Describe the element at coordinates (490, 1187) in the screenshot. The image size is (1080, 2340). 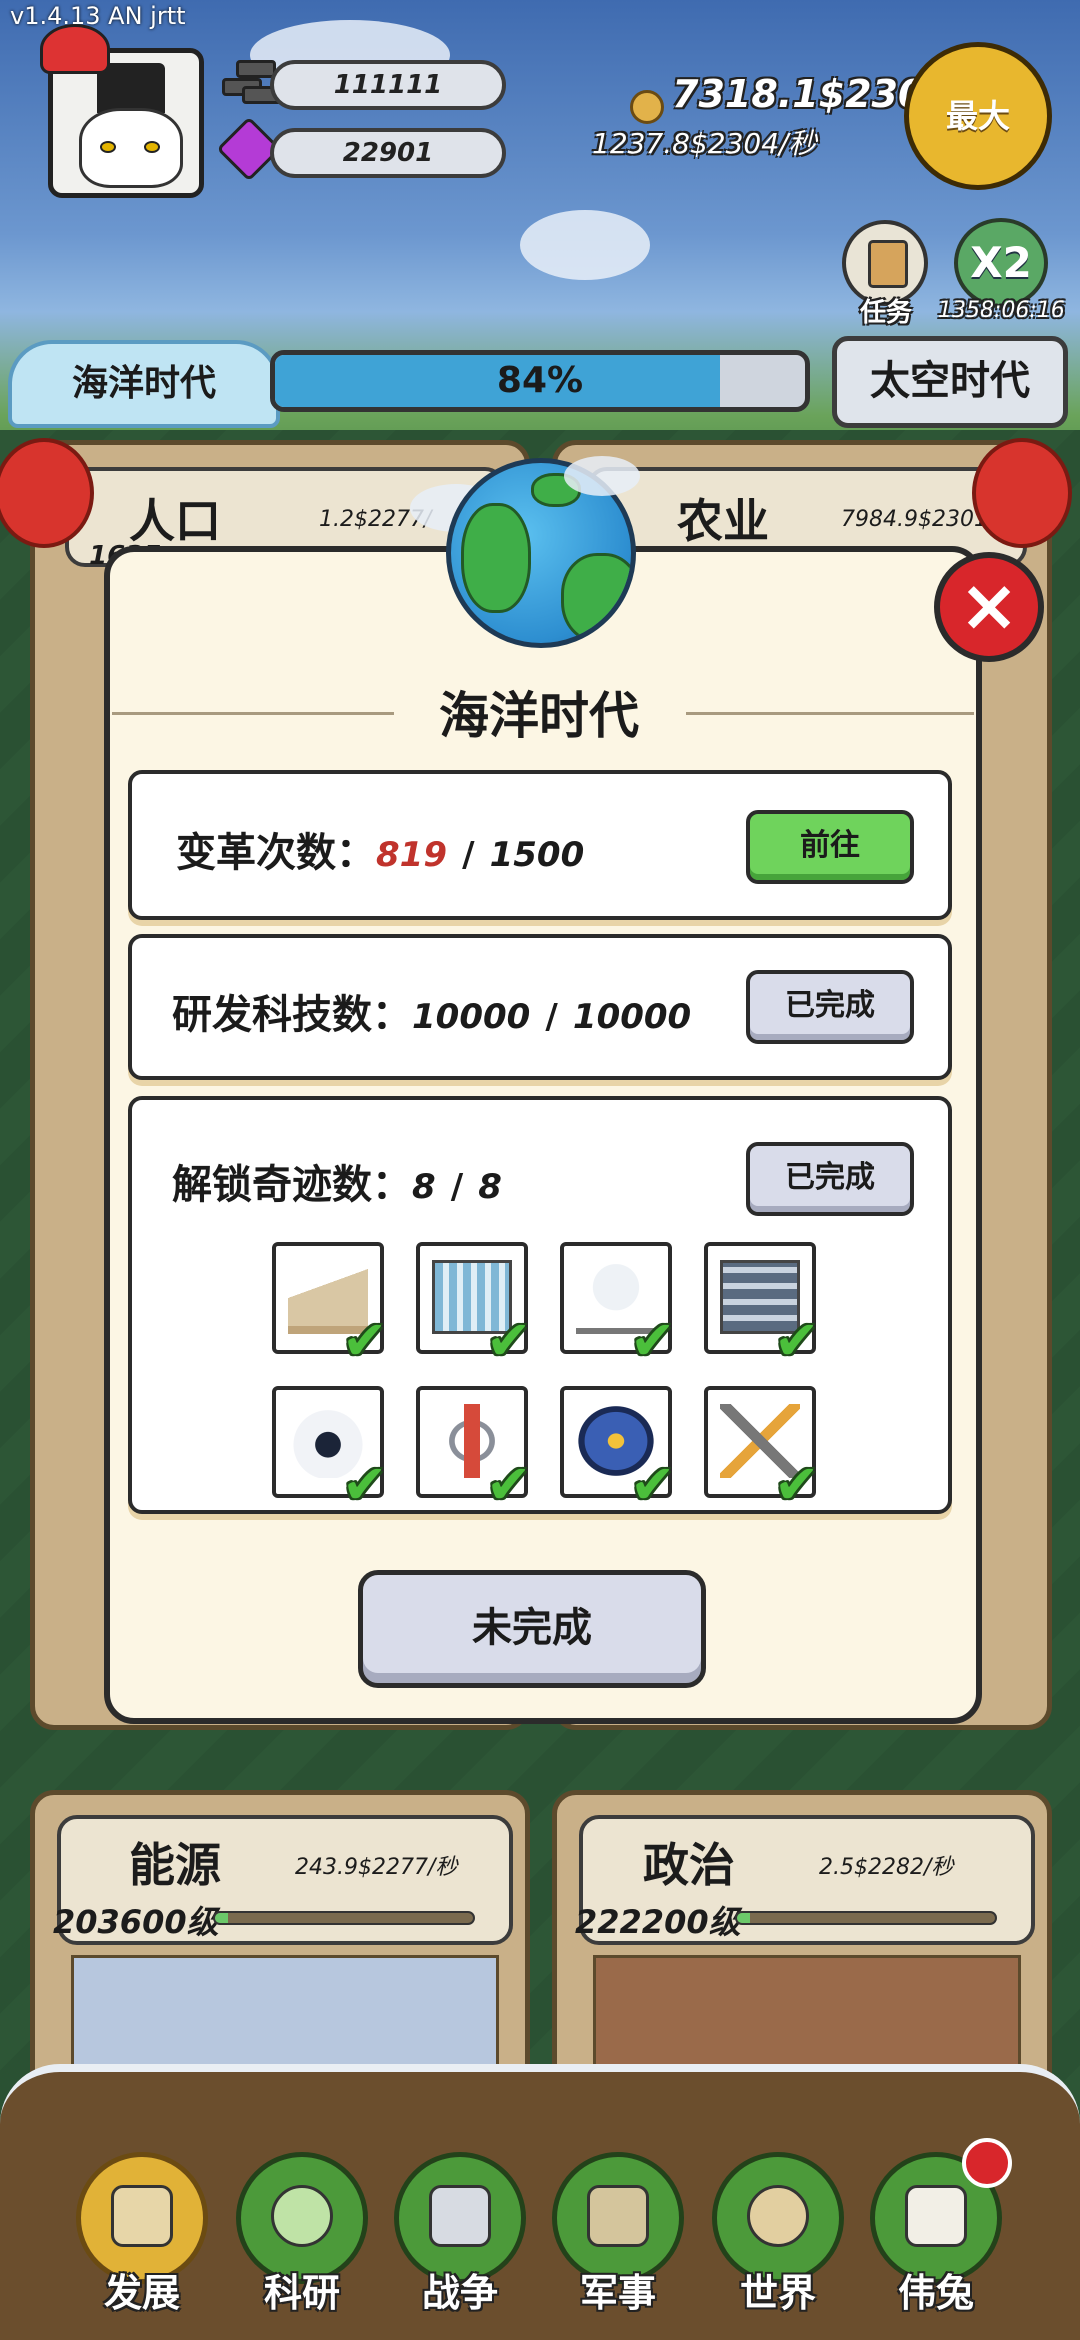
I see `requirement-target: 8` at that location.